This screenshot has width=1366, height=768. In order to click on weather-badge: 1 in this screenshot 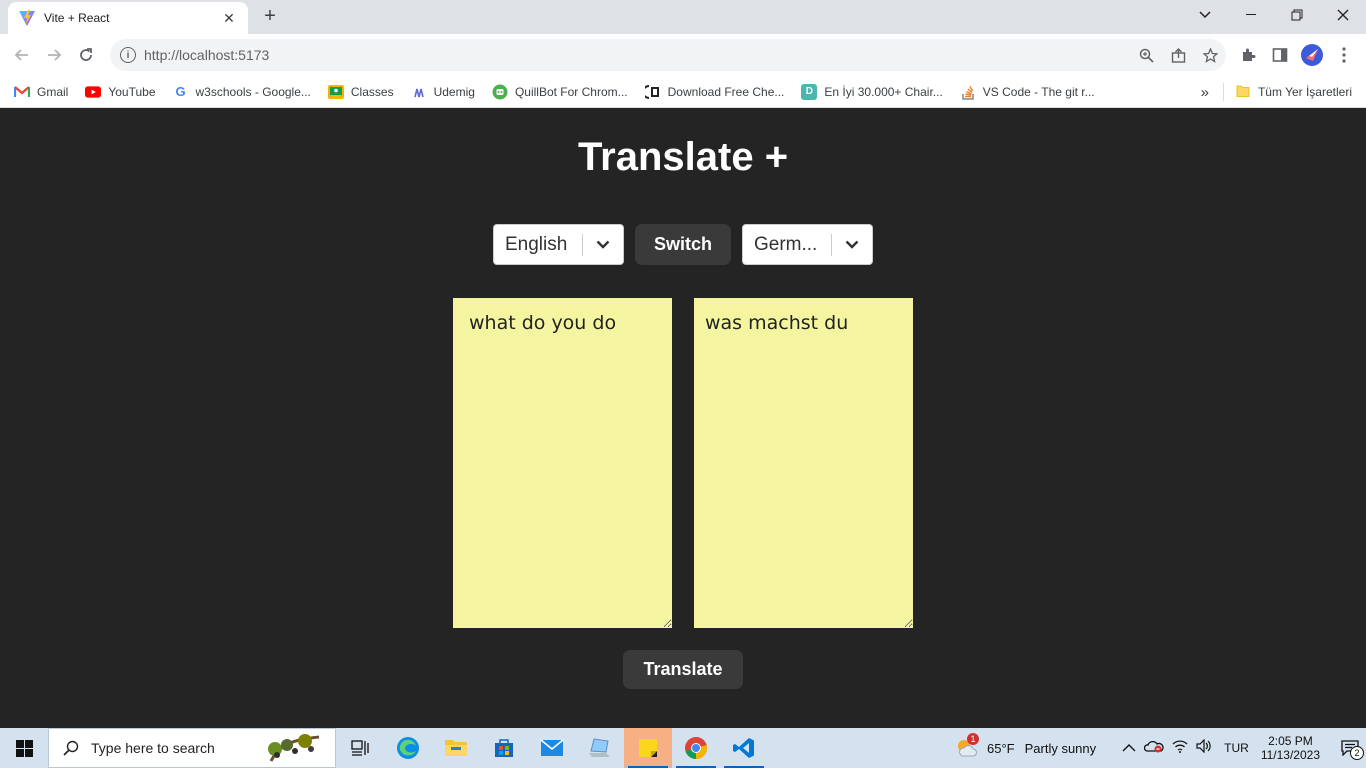, I will do `click(973, 739)`.